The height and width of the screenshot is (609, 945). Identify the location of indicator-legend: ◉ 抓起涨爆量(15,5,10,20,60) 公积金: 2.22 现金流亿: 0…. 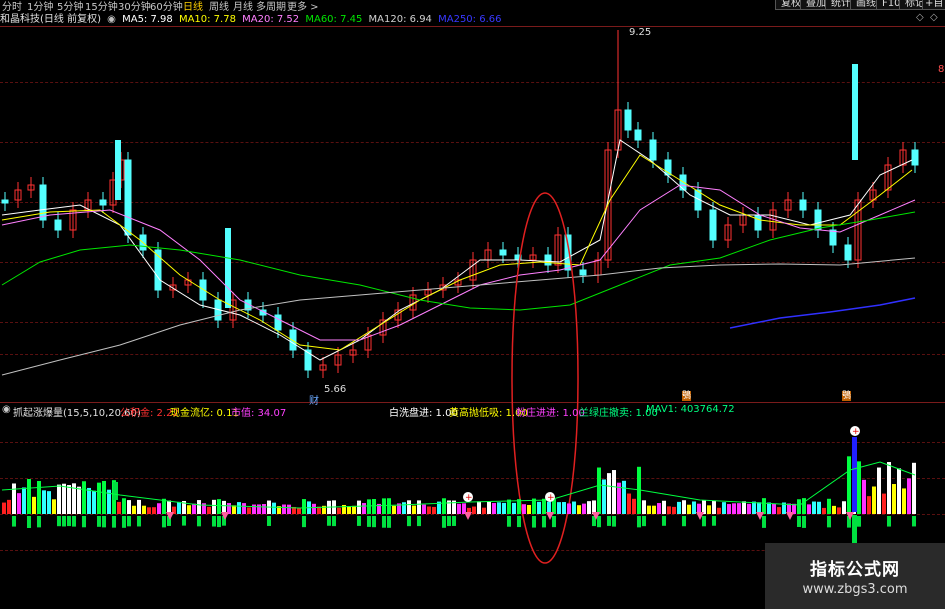
(472, 411).